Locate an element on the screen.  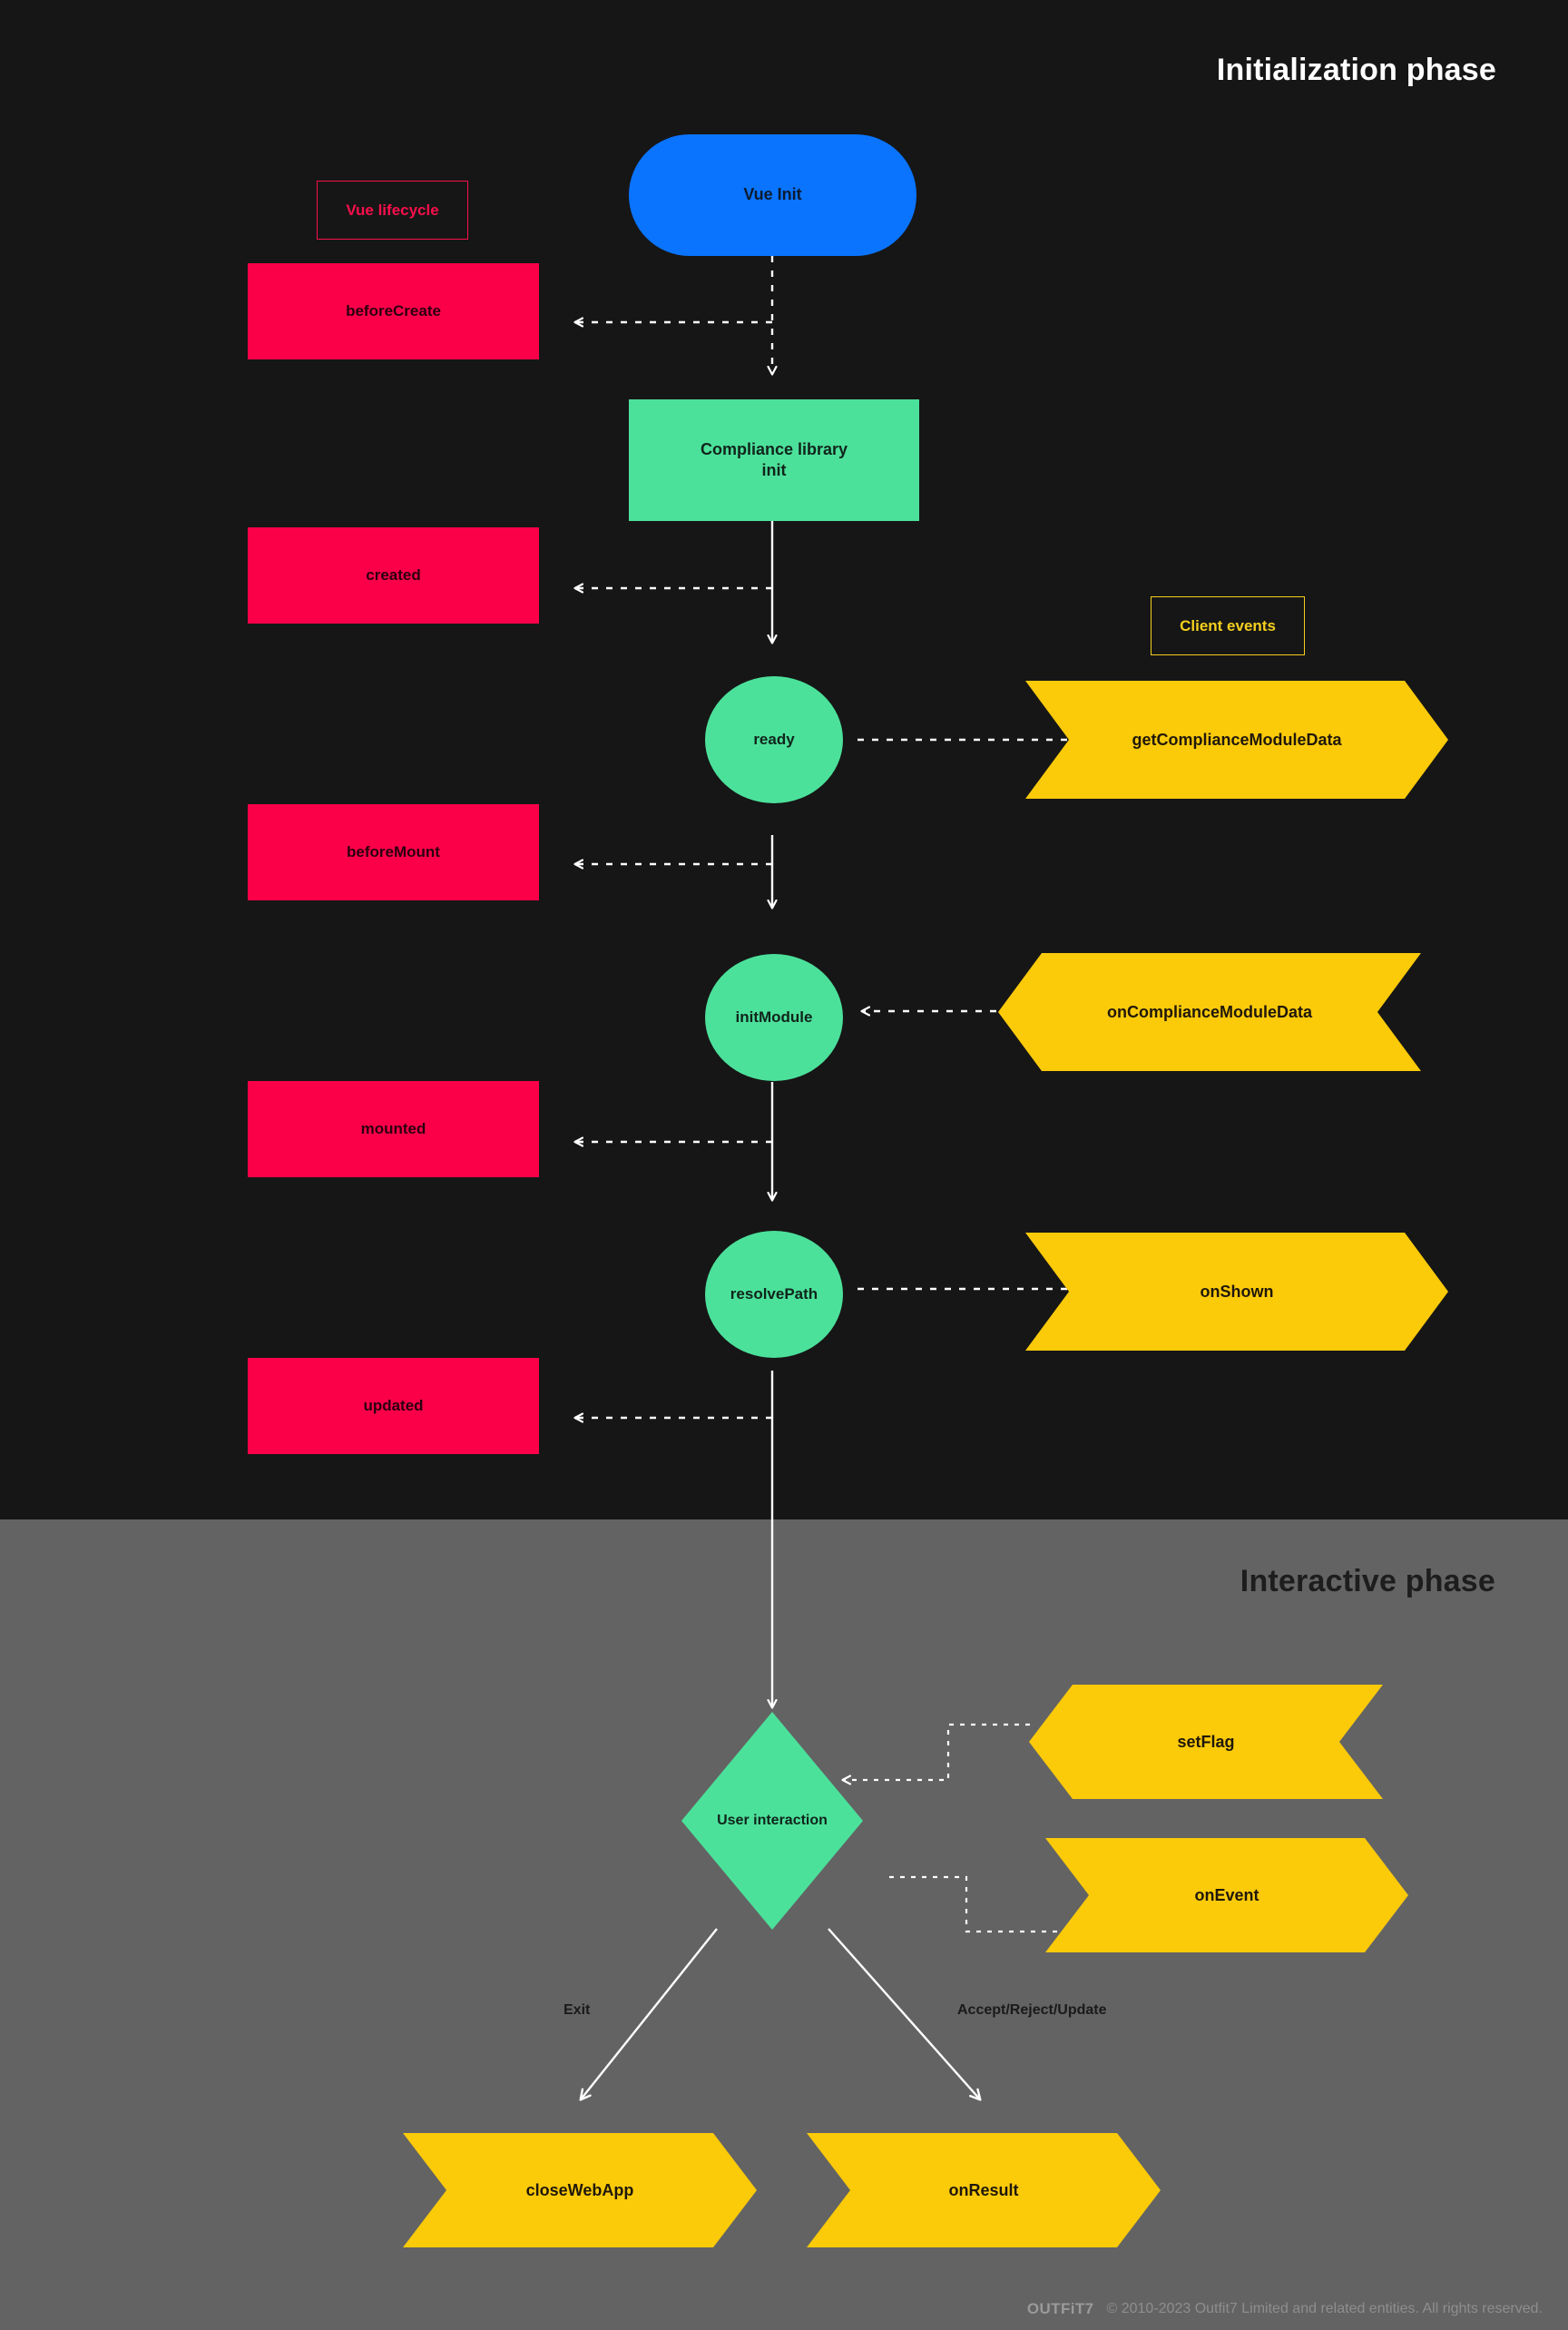
node-lifecycle-updated-label: updated is located at coordinates (393, 1406).